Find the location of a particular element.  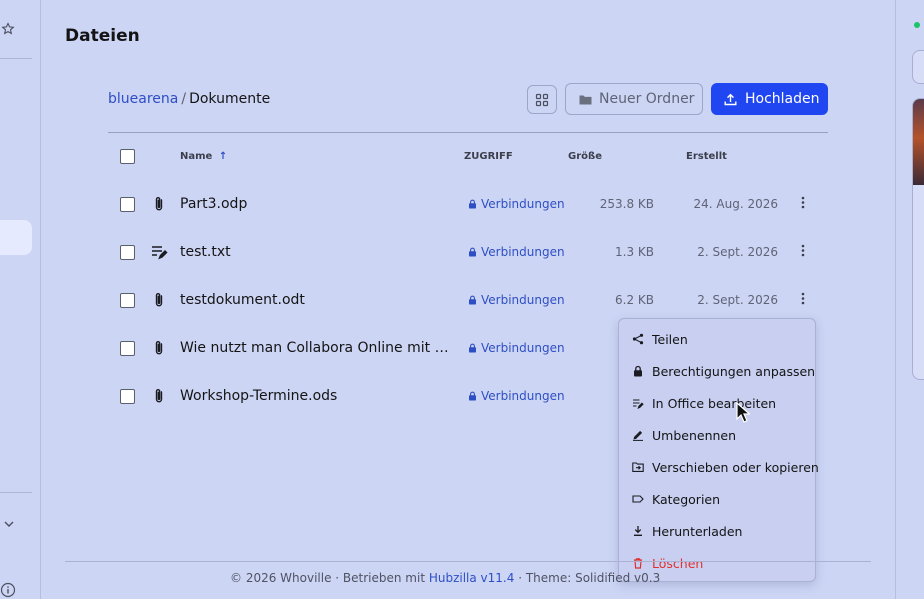

menu-item-label: Teilen is located at coordinates (670, 339).